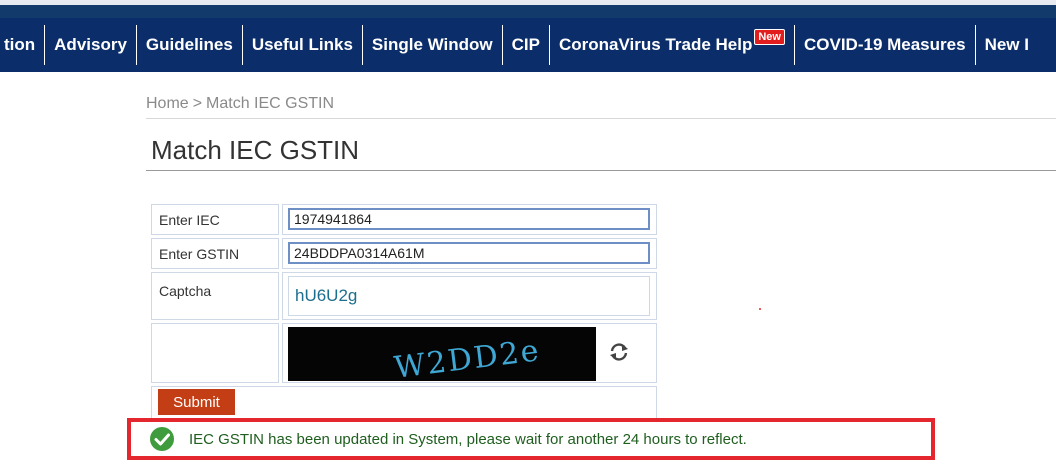  Describe the element at coordinates (167, 103) in the screenshot. I see `breadcrumb-home-link: Home` at that location.